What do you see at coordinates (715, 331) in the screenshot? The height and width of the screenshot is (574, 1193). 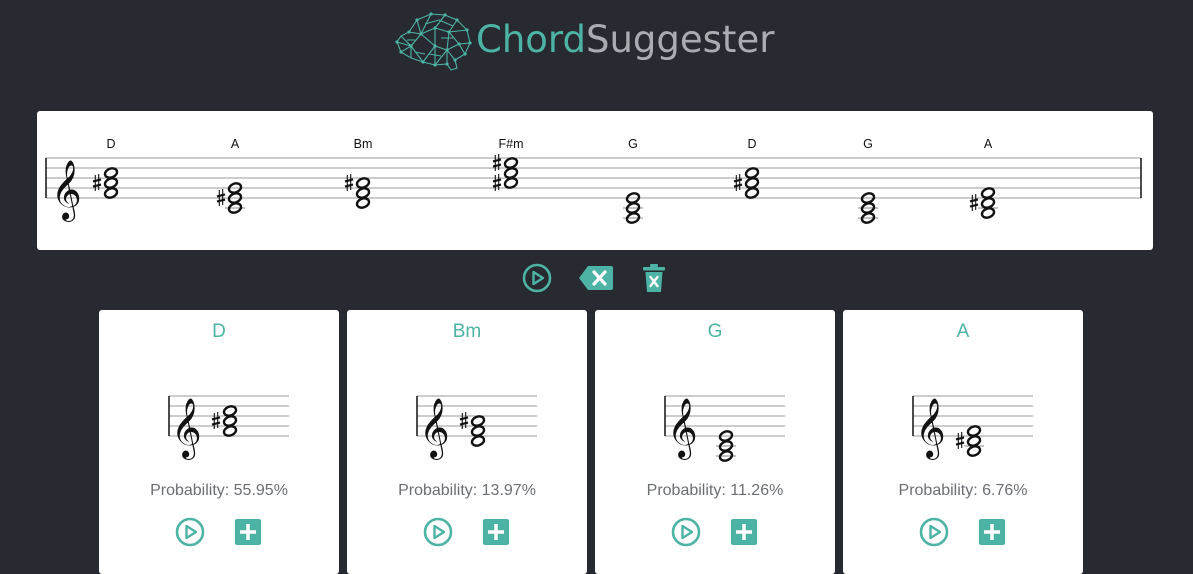 I see `suggestion-chord-name: G` at bounding box center [715, 331].